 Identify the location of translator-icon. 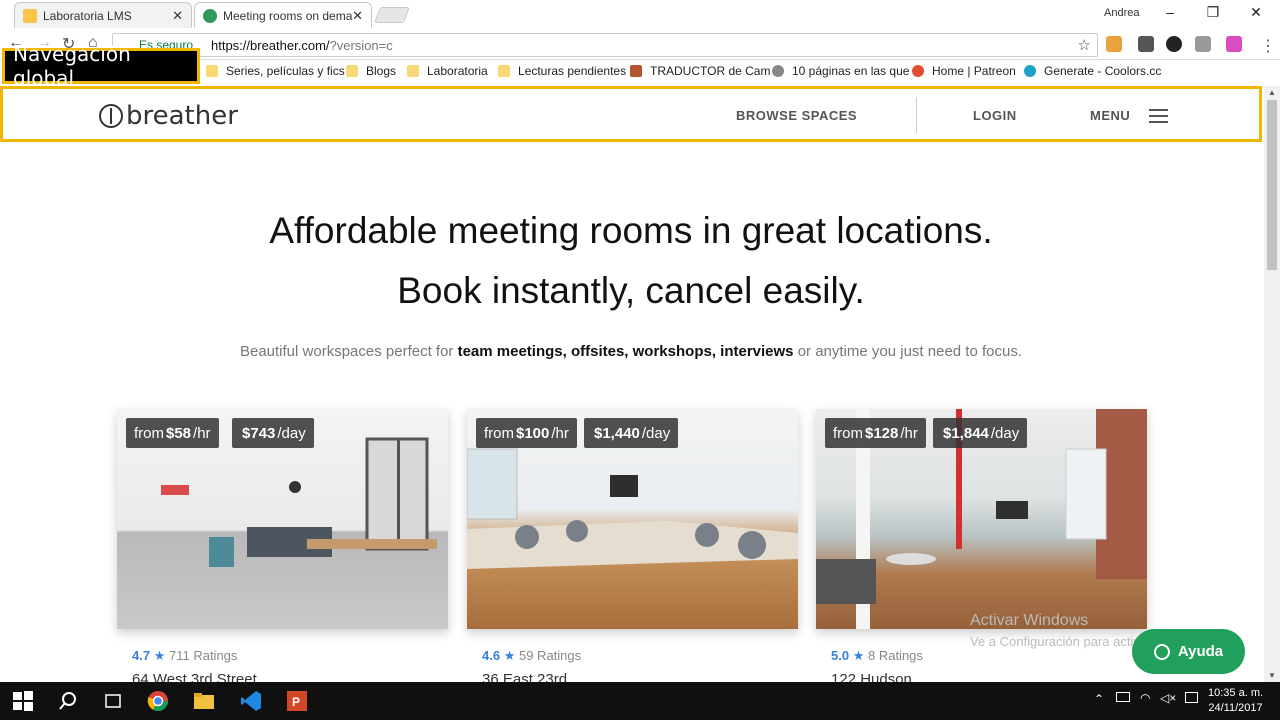
(636, 71).